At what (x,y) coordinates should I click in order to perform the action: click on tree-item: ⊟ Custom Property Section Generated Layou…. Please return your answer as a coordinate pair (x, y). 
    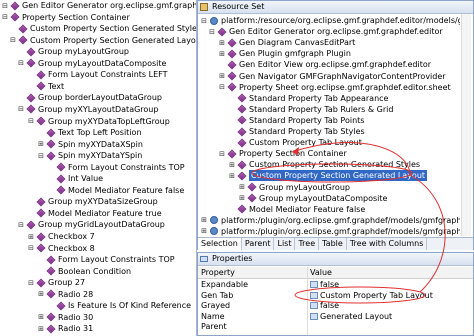
    Looking at the image, I should click on (102, 40).